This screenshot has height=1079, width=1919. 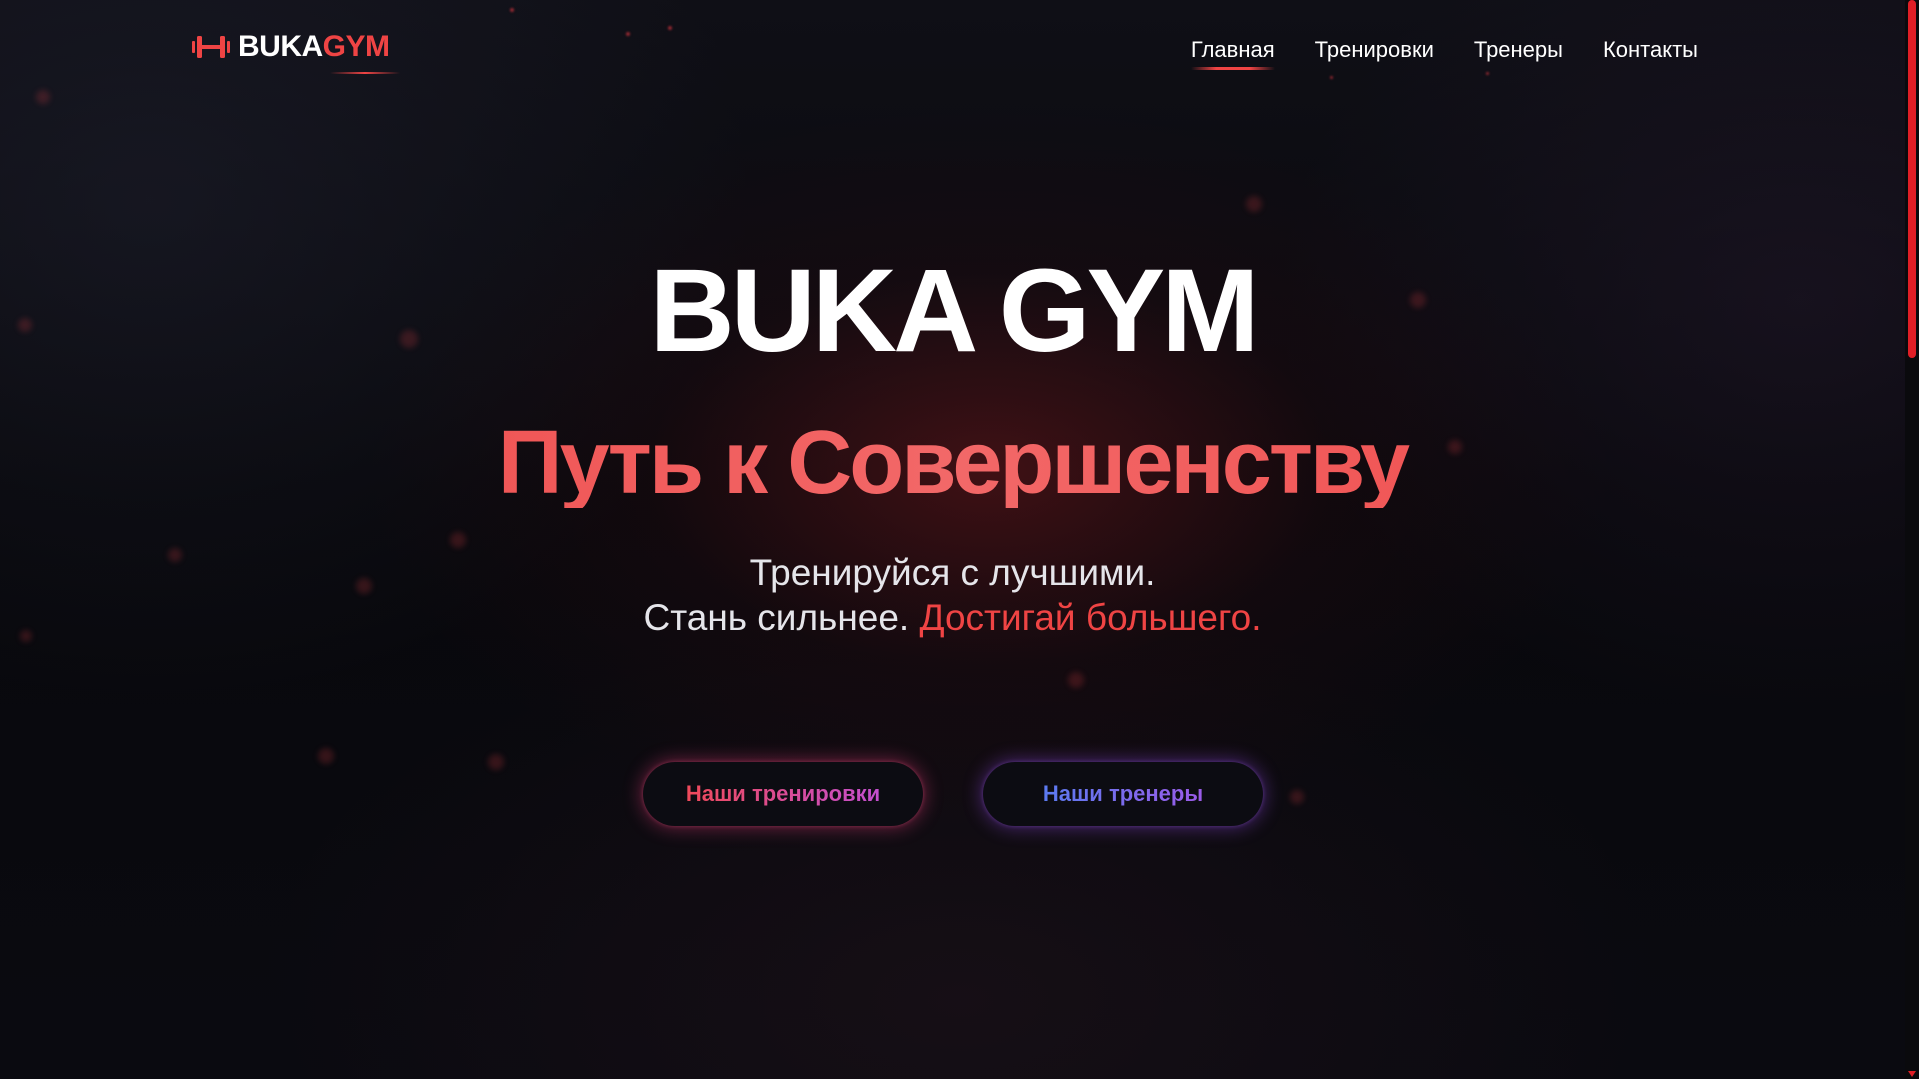 I want to click on logo: BUKAGYM, so click(x=296, y=53).